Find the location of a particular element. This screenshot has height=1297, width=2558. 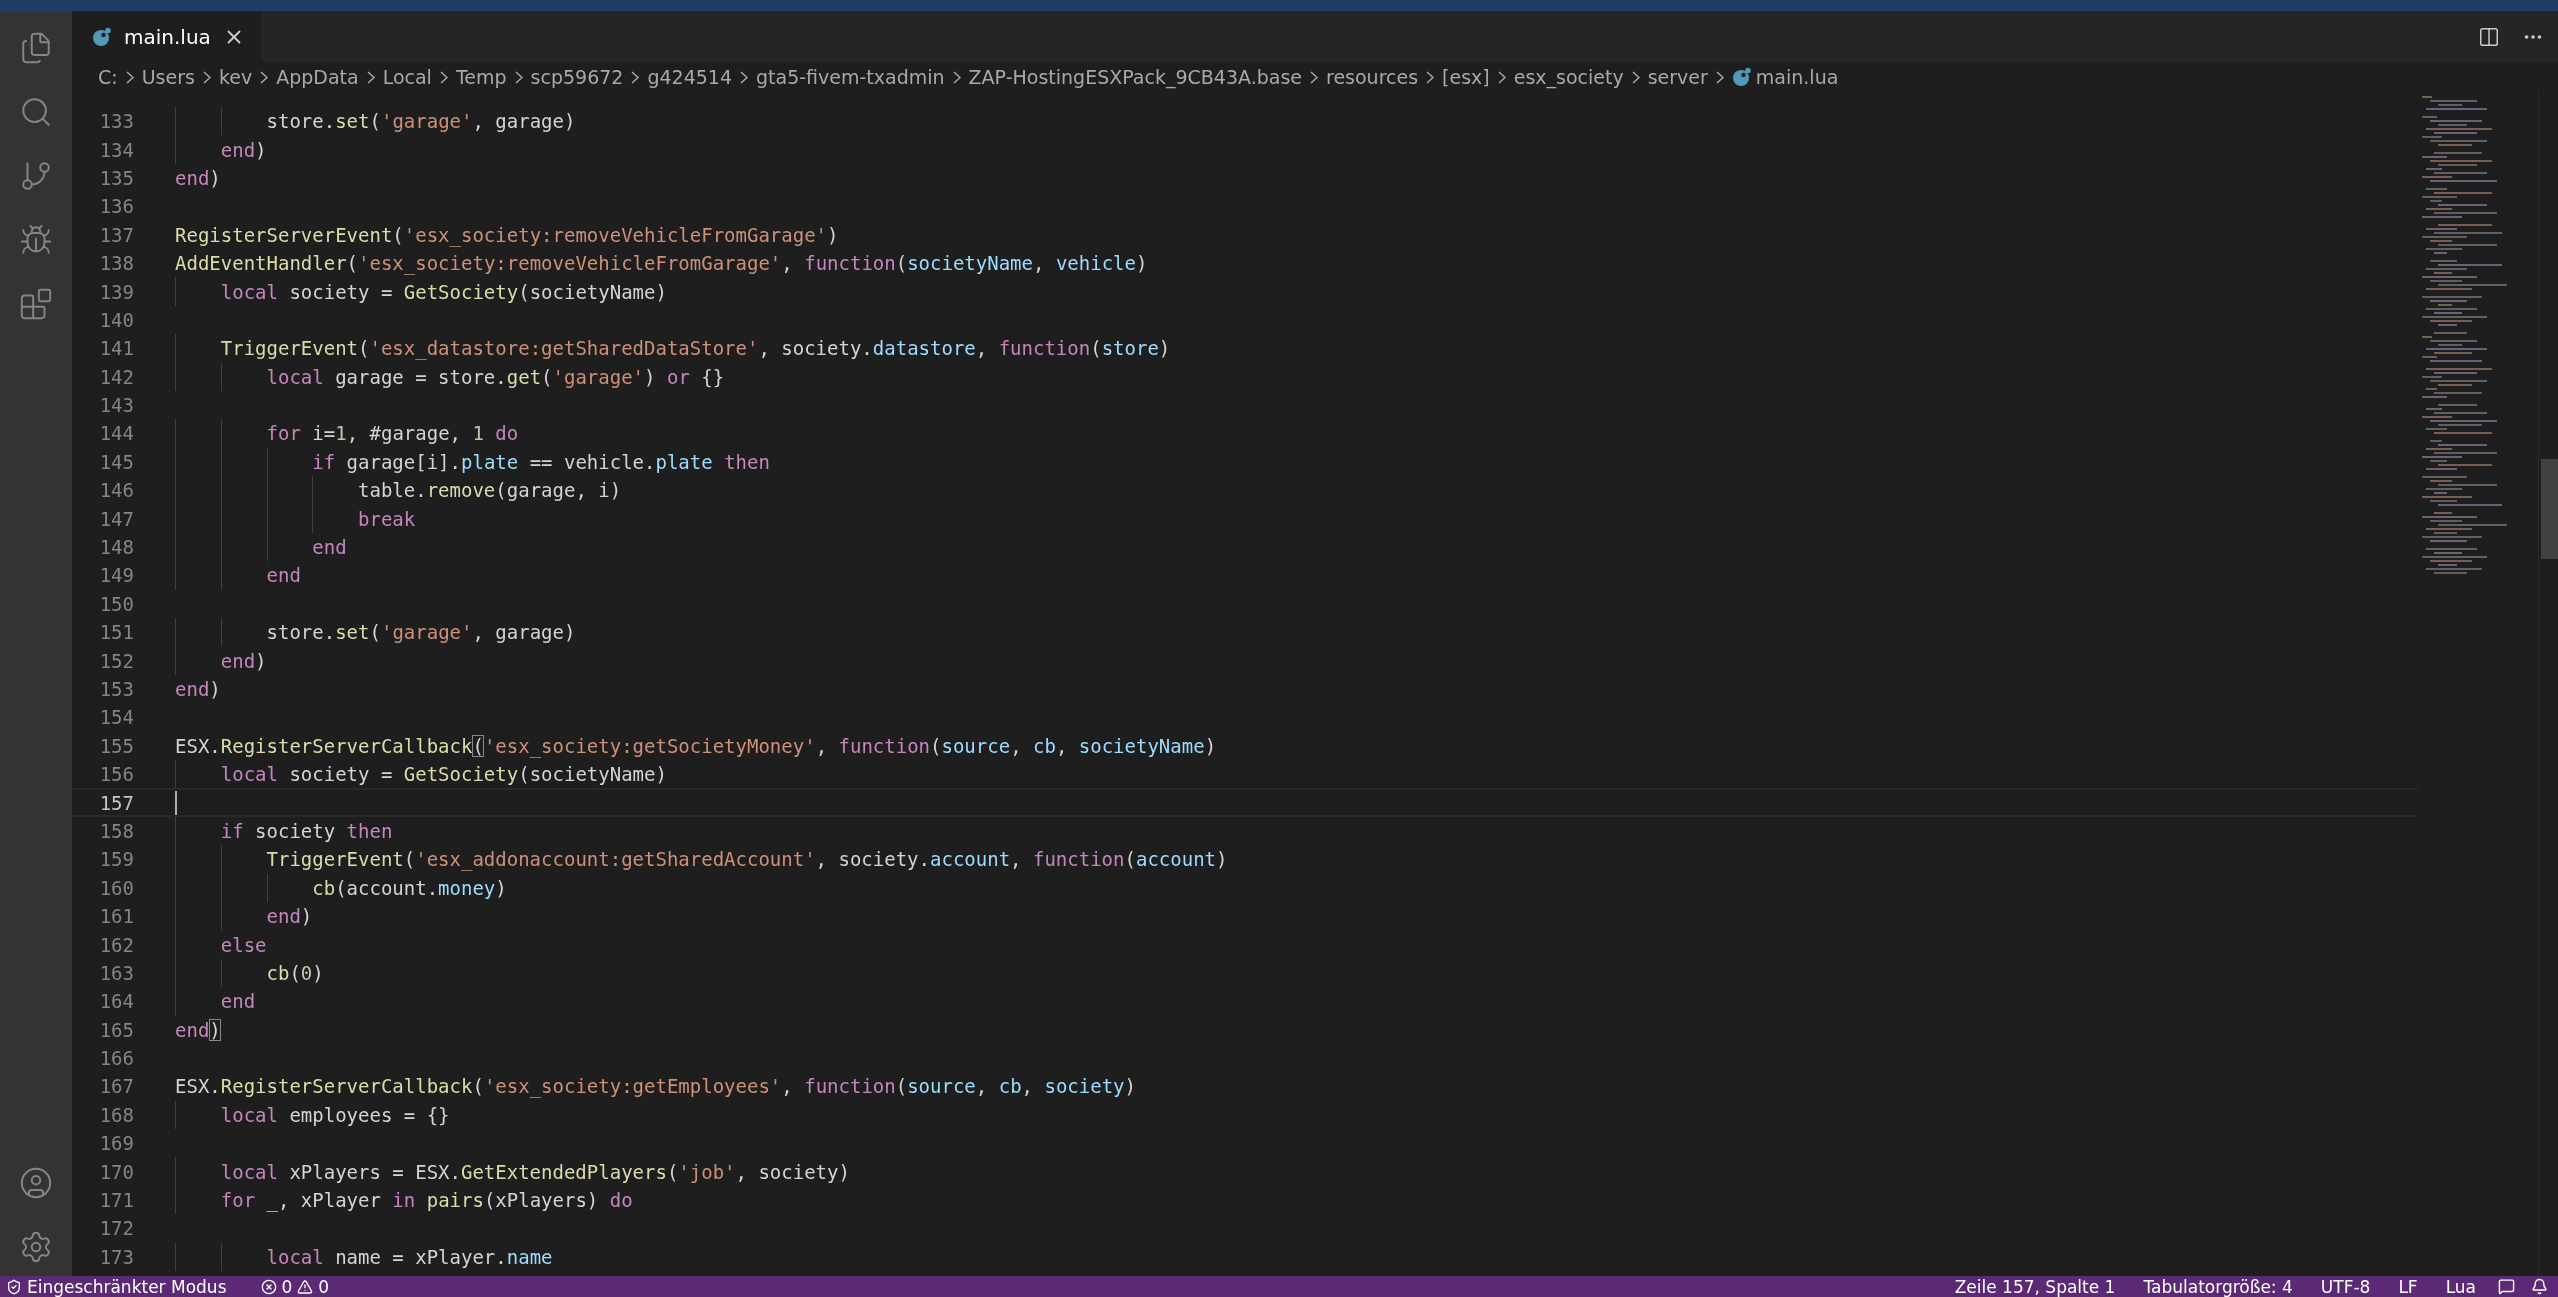

breadcrumb-item: ZAP-HostingESXPack_9CB43A.base is located at coordinates (1135, 77).